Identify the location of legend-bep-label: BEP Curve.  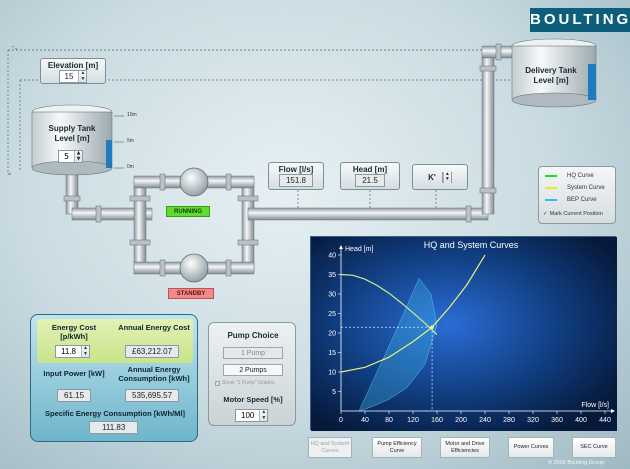
(582, 200).